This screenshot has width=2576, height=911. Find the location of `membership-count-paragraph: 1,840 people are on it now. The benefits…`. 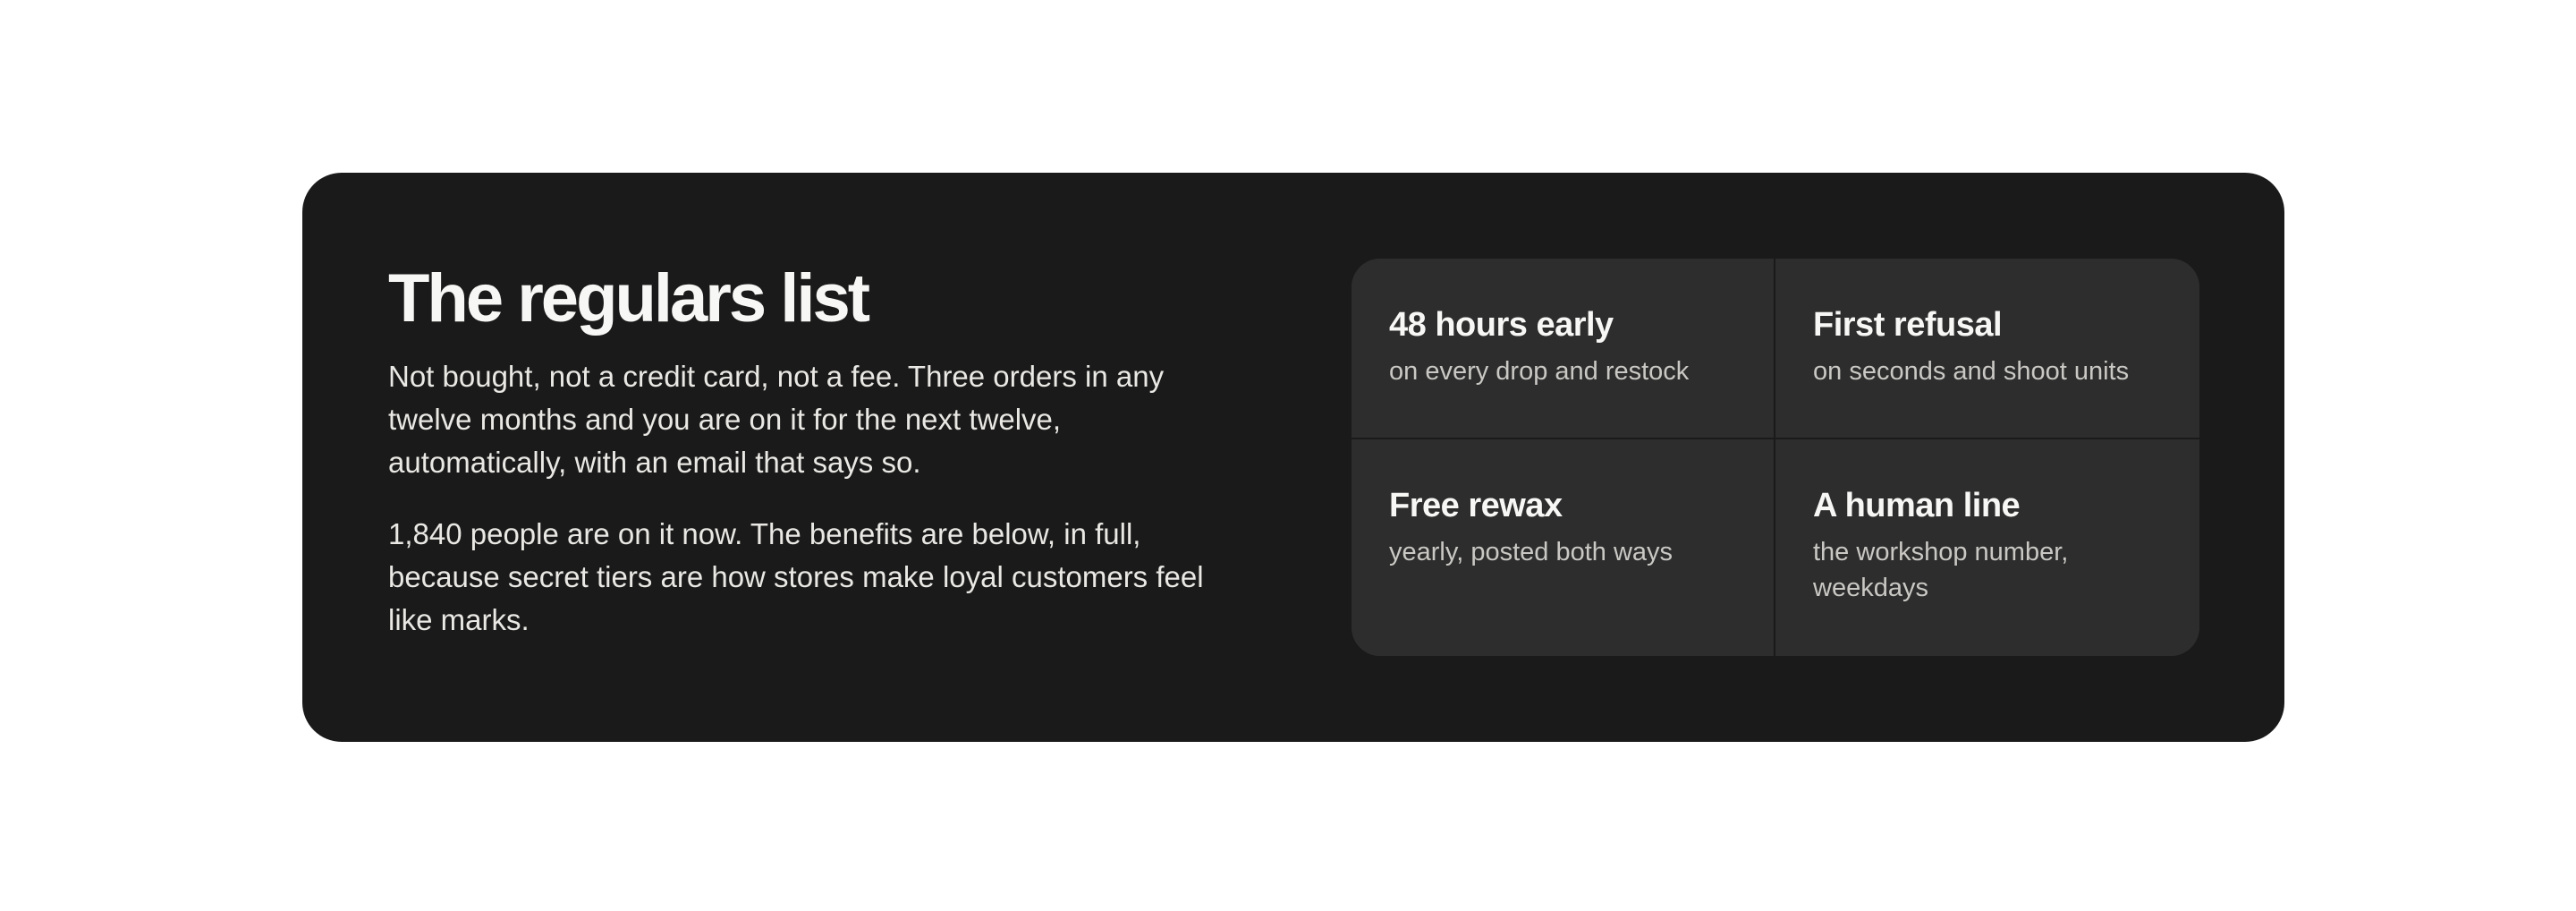

membership-count-paragraph: 1,840 people are on it now. The benefits… is located at coordinates (796, 576).